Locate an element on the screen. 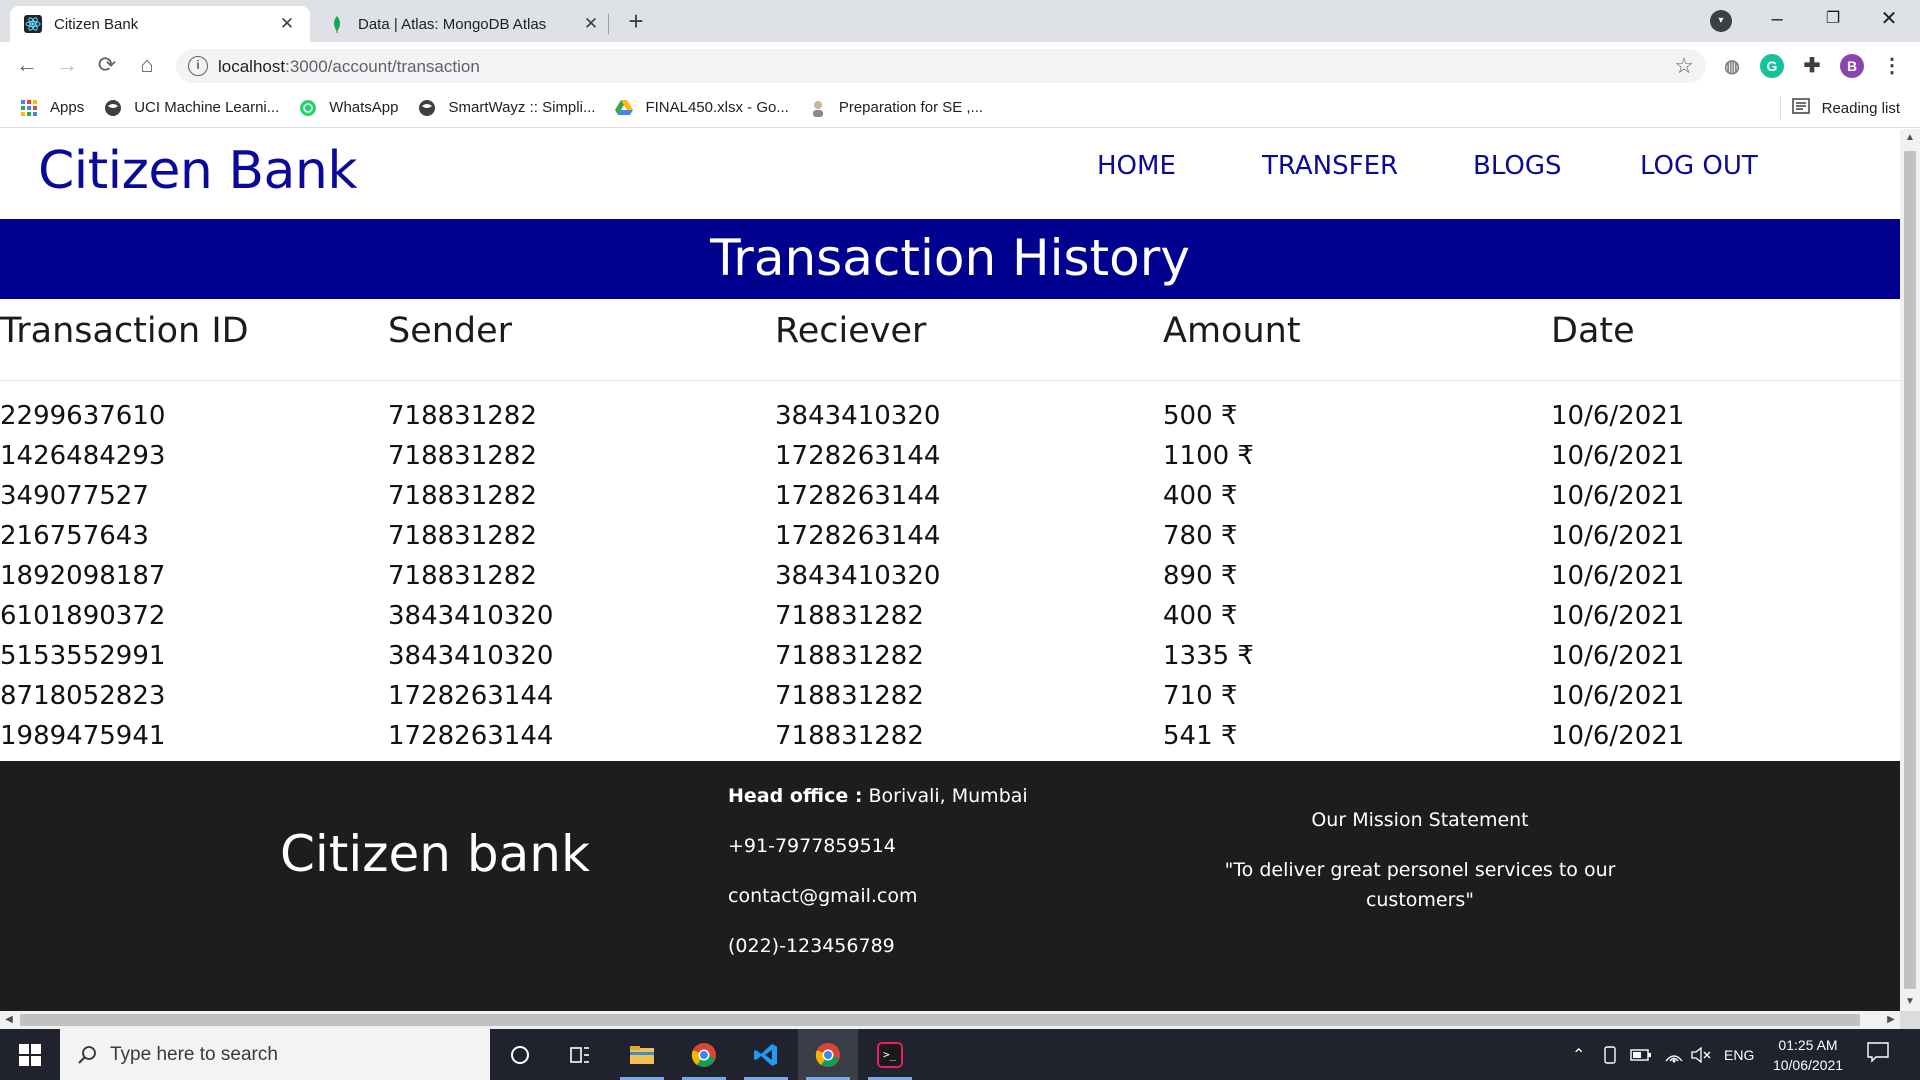 The width and height of the screenshot is (1920, 1080). nav-logout: LOG OUT is located at coordinates (1699, 166).